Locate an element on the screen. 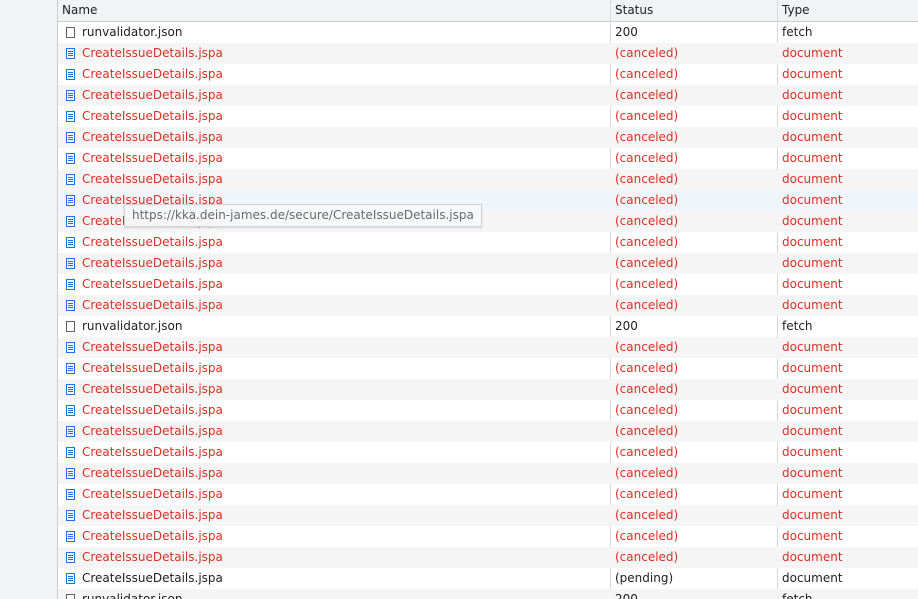  request-status: 200 is located at coordinates (626, 326).